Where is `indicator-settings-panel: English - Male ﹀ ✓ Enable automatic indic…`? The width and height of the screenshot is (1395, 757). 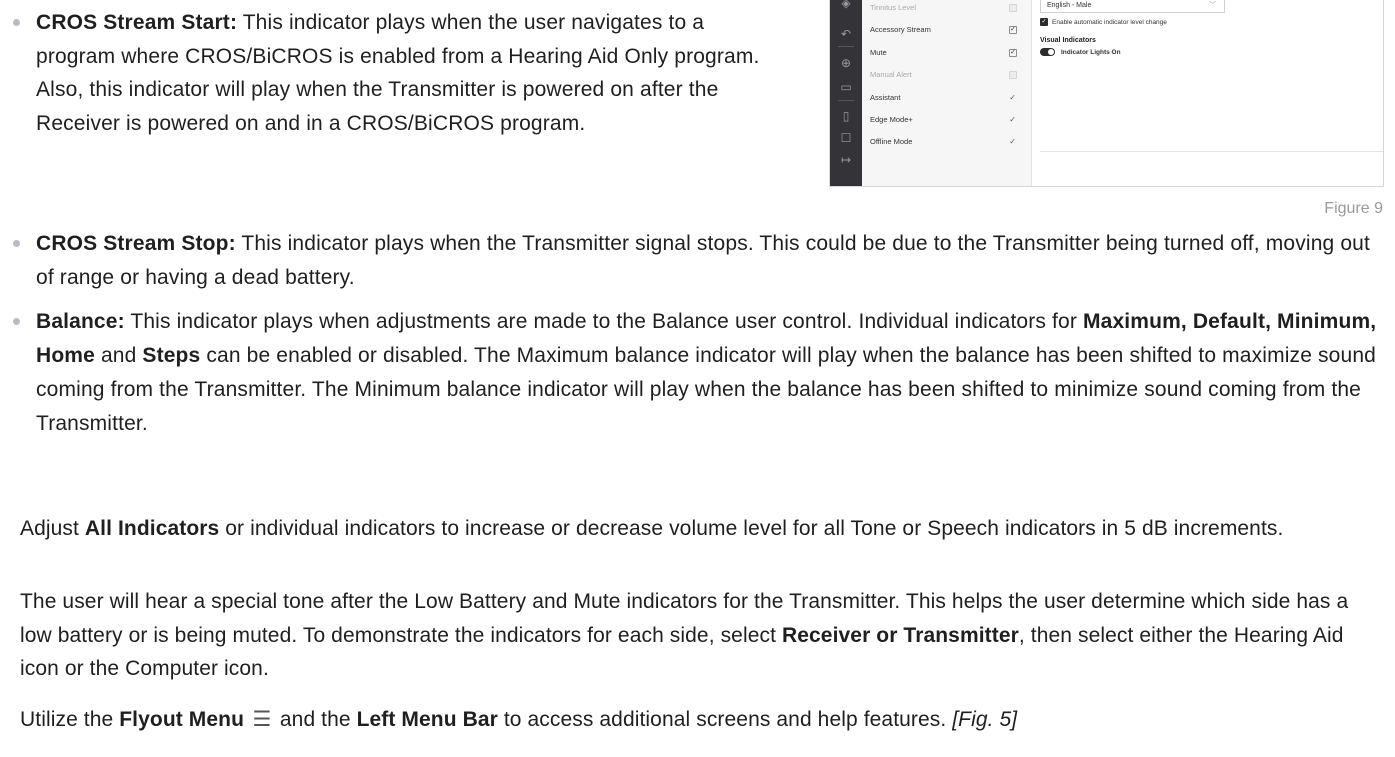
indicator-settings-panel: English - Male ﹀ ✓ Enable automatic indic… is located at coordinates (1211, 93).